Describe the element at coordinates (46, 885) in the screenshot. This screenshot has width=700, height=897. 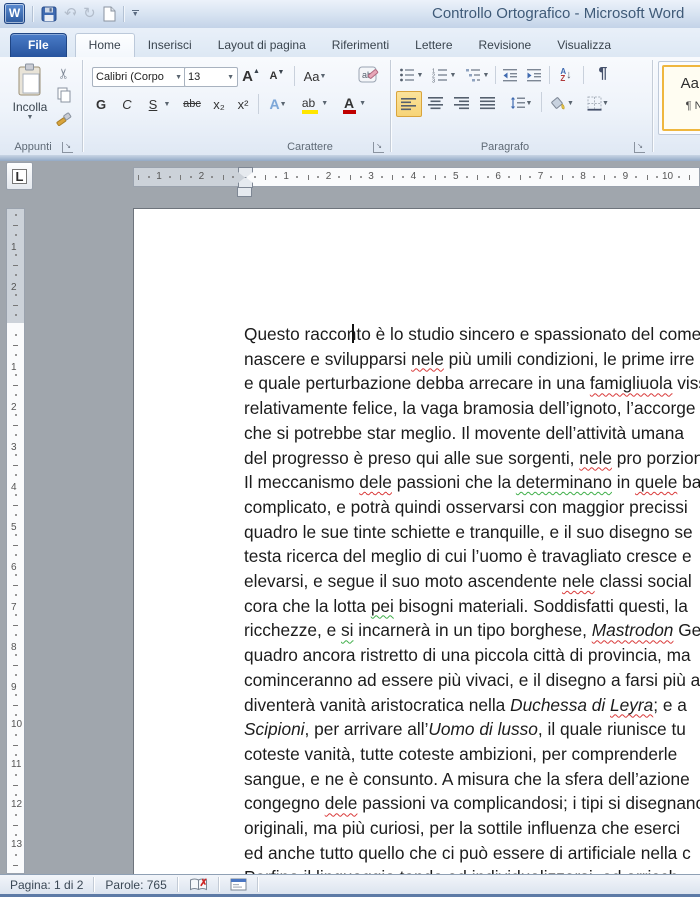
I see `page-count-status: Pagina: 1 di 2` at that location.